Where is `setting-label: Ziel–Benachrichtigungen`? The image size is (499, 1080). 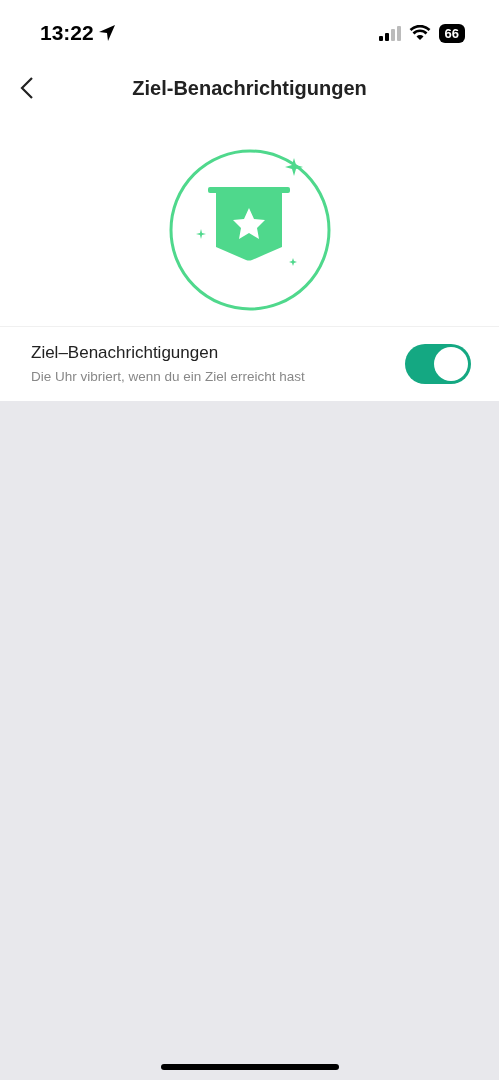
setting-label: Ziel–Benachrichtigungen is located at coordinates (125, 353).